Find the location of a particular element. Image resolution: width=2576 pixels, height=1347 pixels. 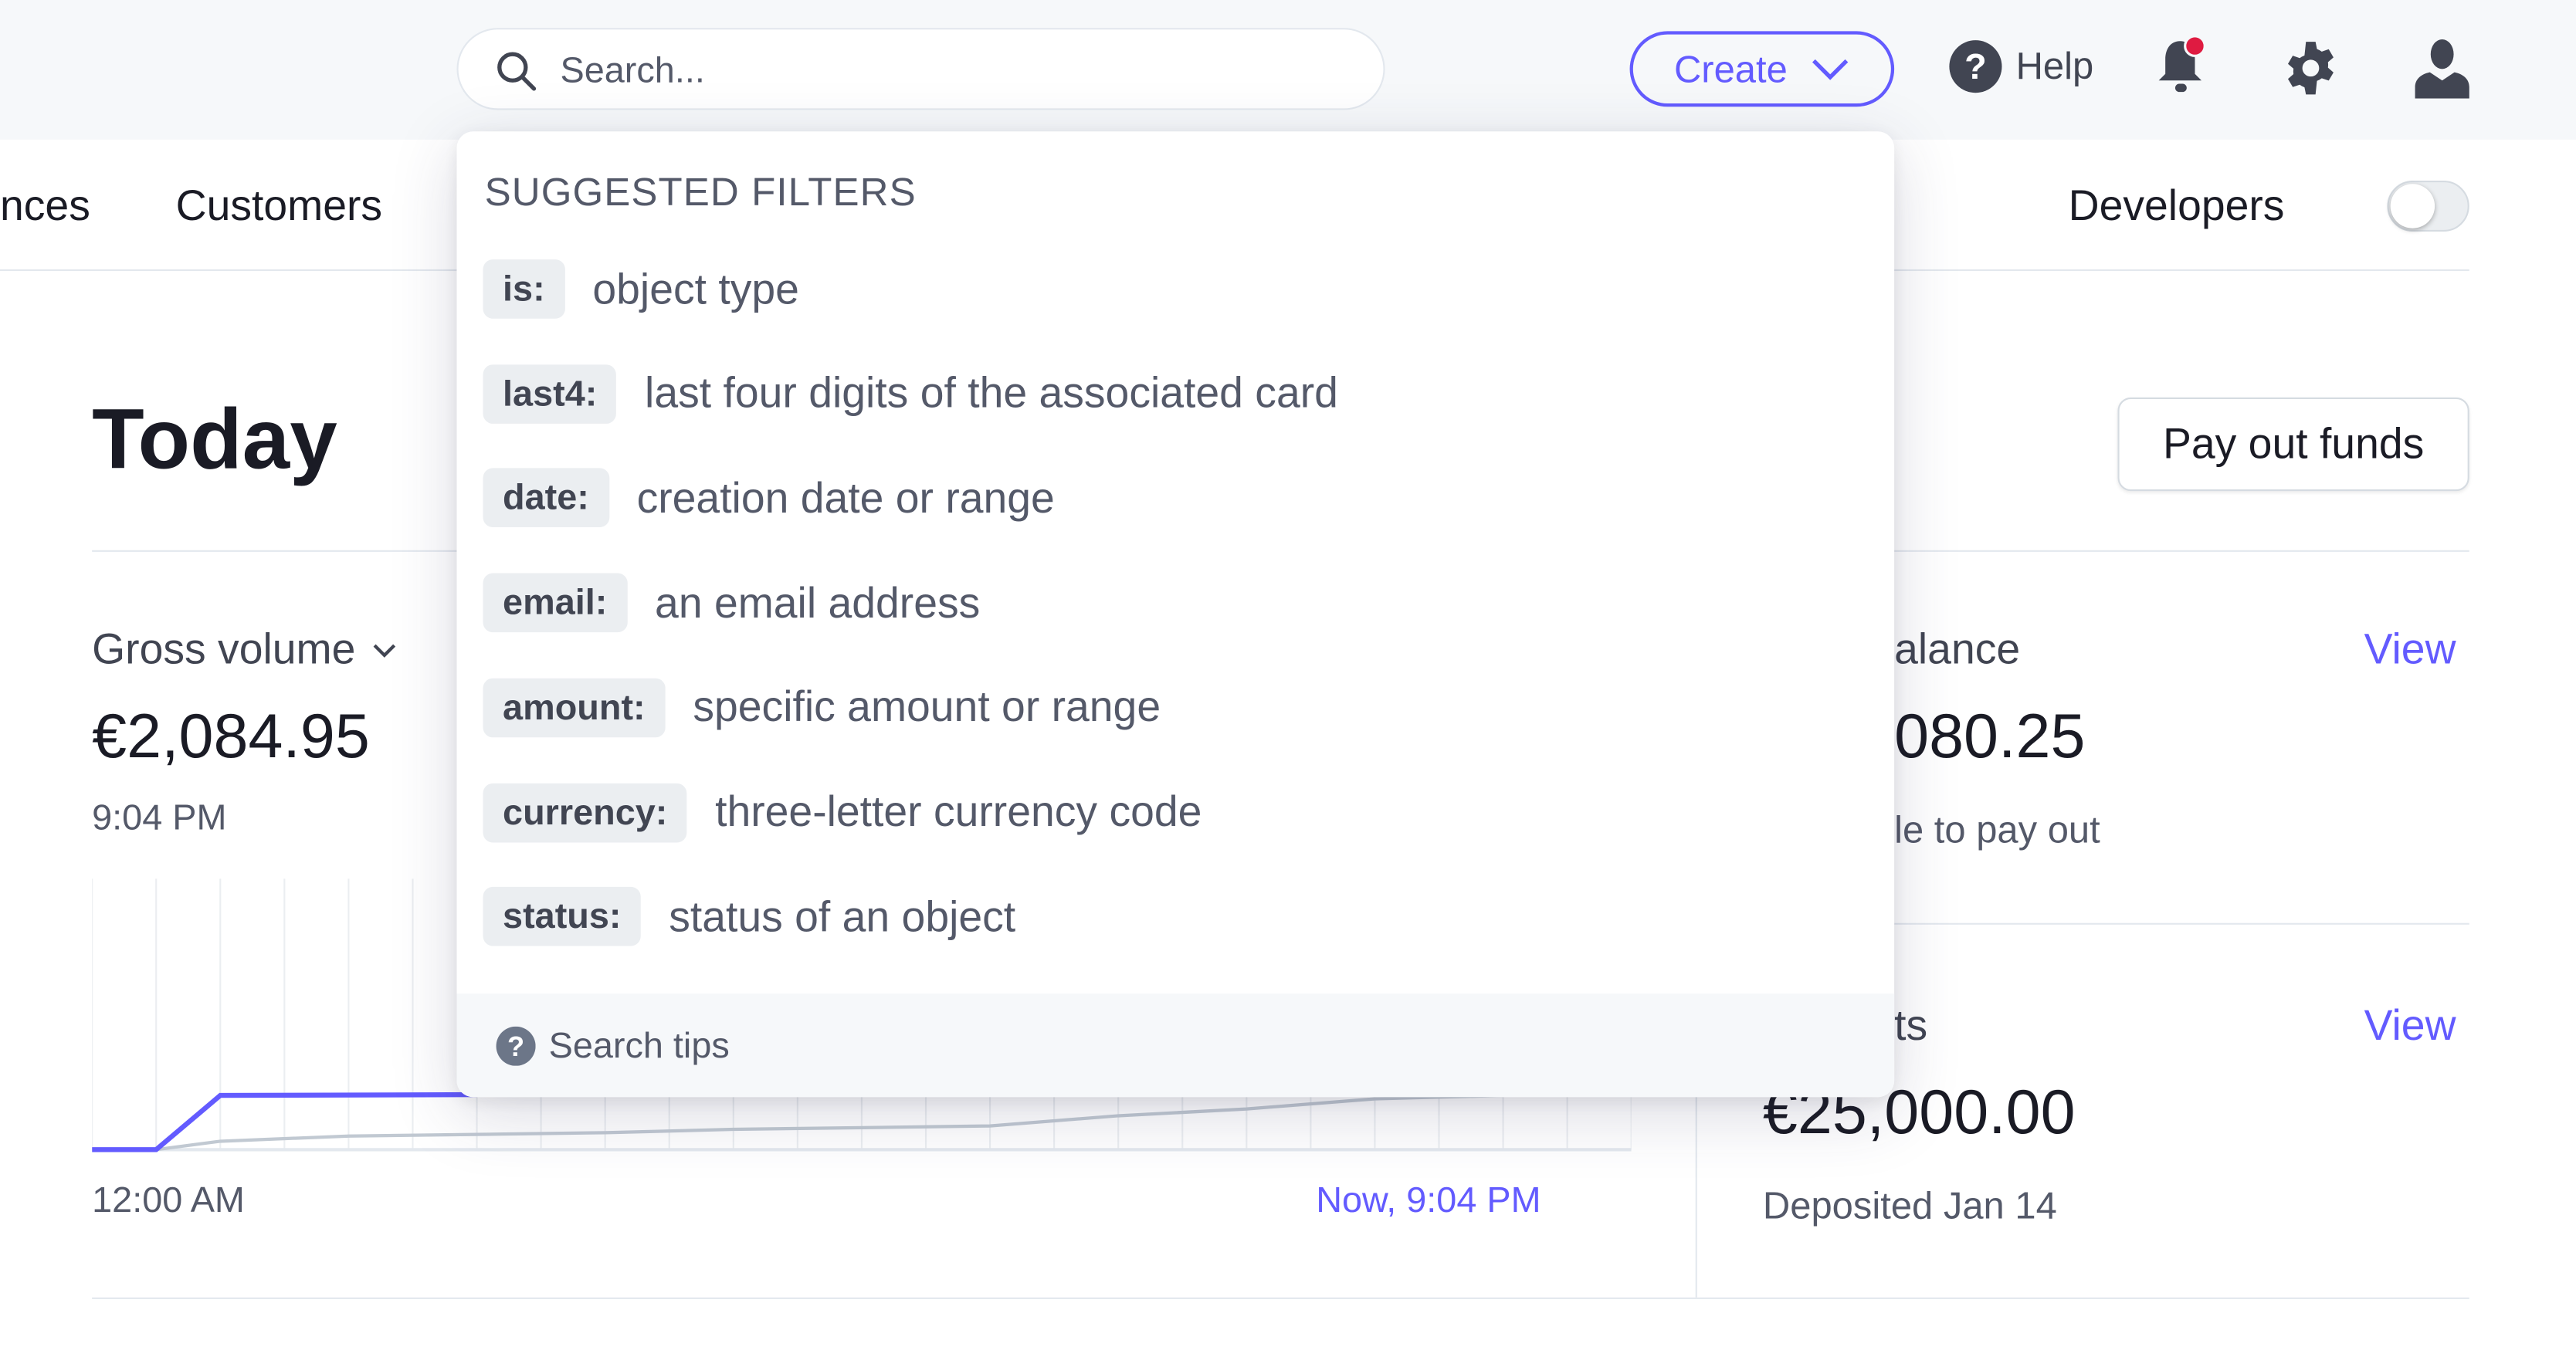

filter-description: last four digits of the associated card is located at coordinates (991, 392).